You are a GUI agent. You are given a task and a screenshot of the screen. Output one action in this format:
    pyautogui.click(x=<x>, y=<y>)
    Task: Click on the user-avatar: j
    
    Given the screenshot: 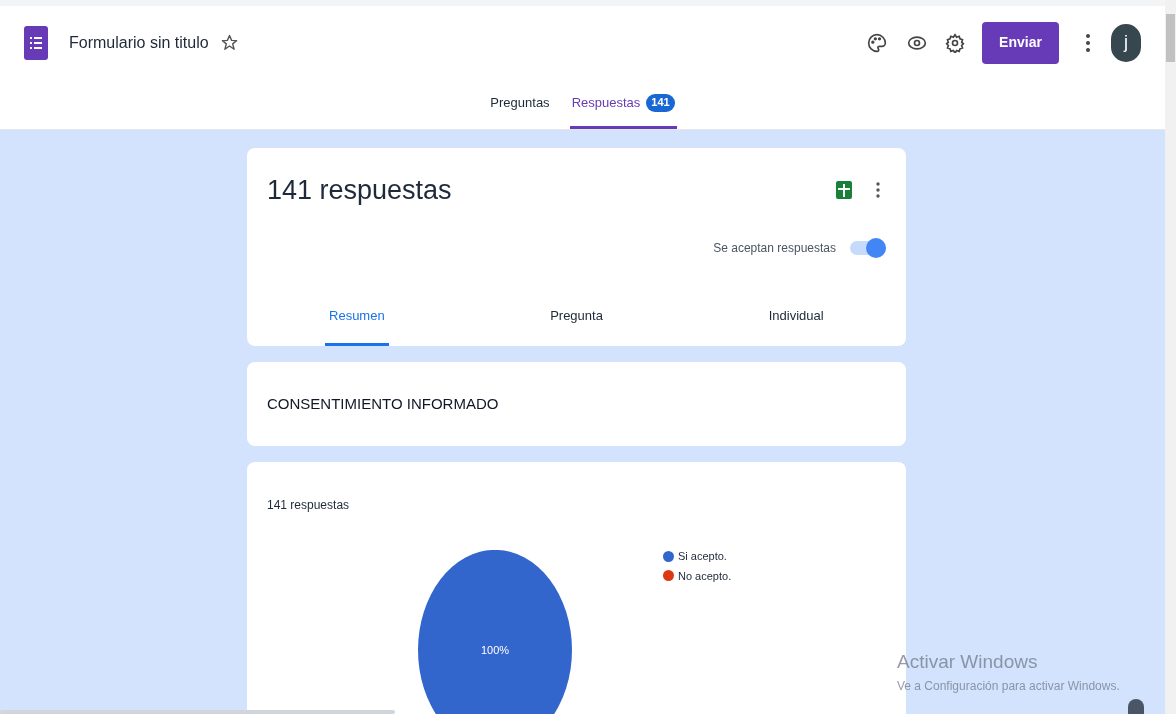 What is the action you would take?
    pyautogui.click(x=1126, y=42)
    